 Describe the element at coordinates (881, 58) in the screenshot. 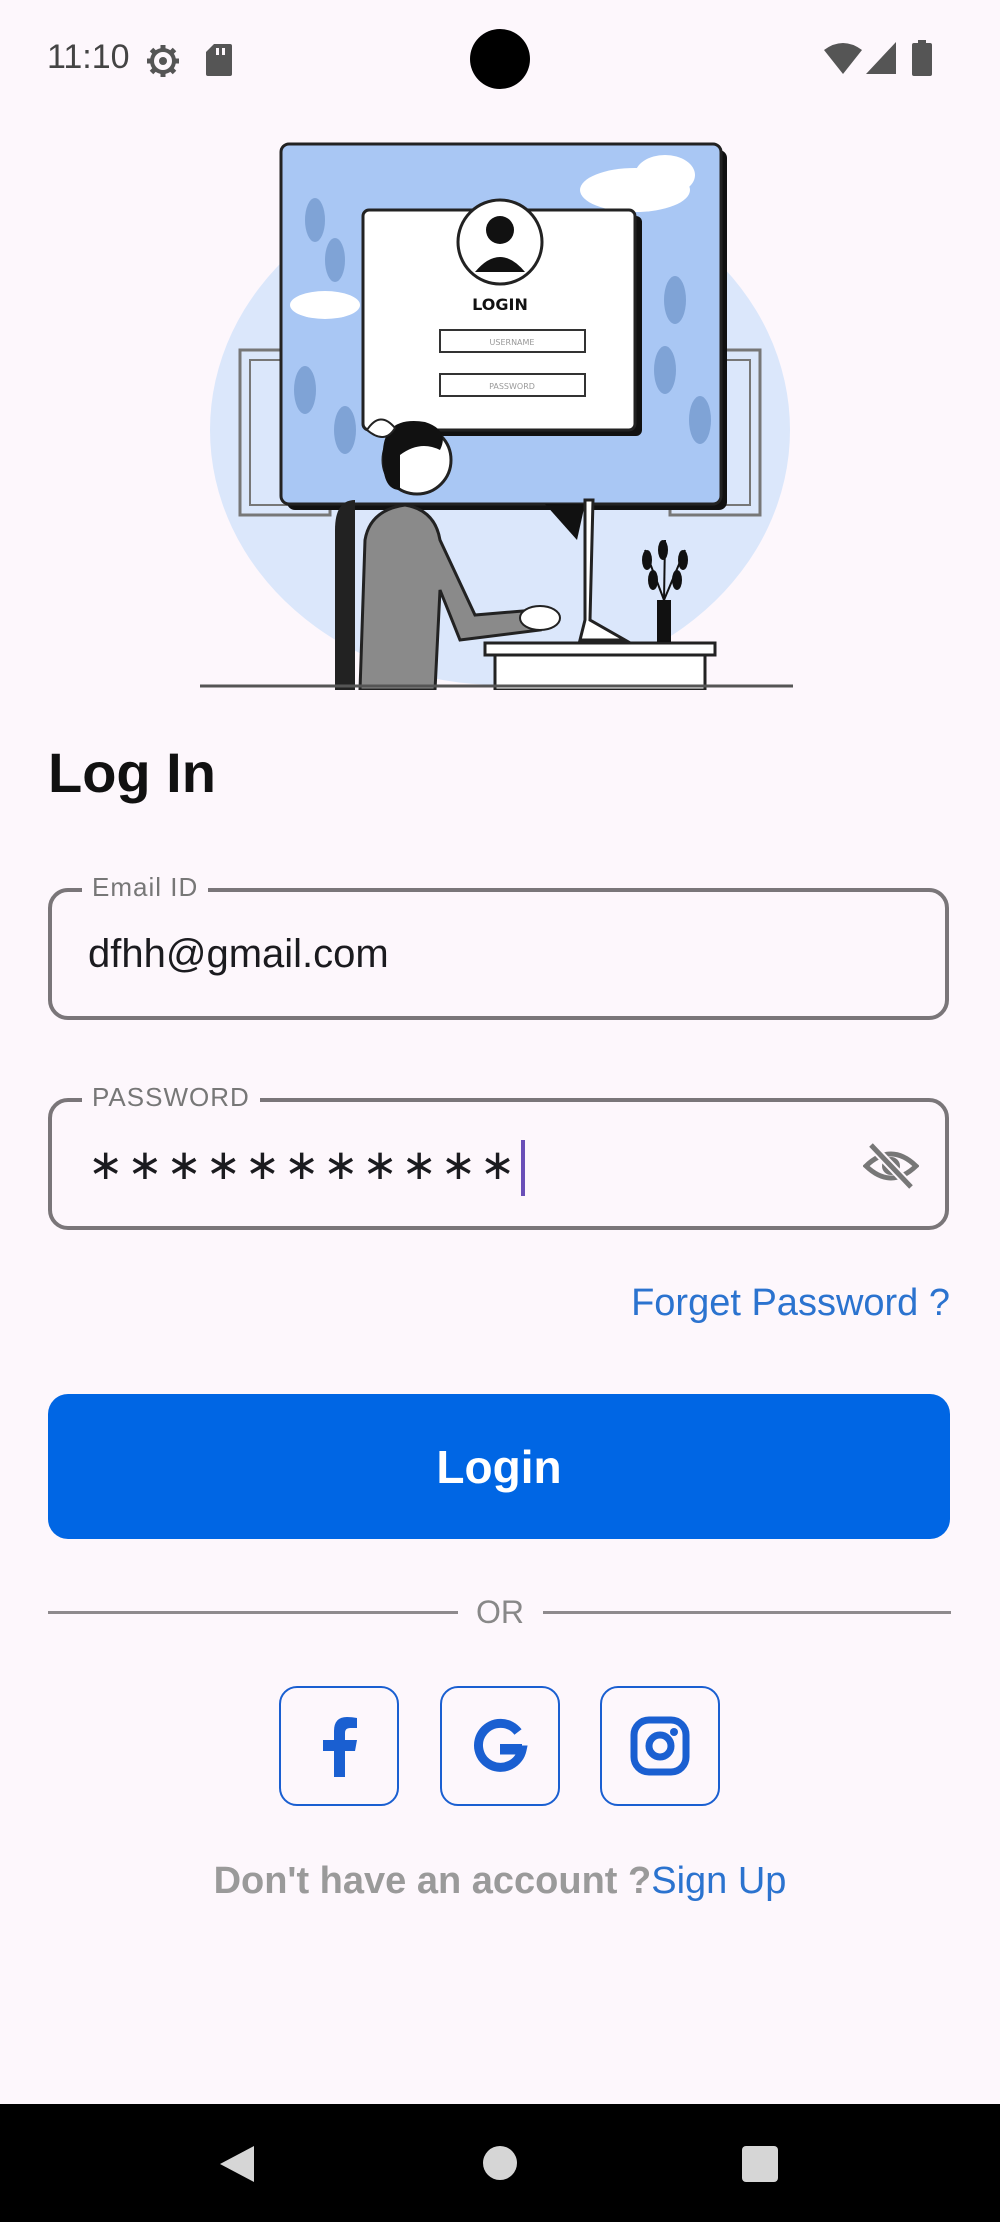

I see `signal-icon` at that location.